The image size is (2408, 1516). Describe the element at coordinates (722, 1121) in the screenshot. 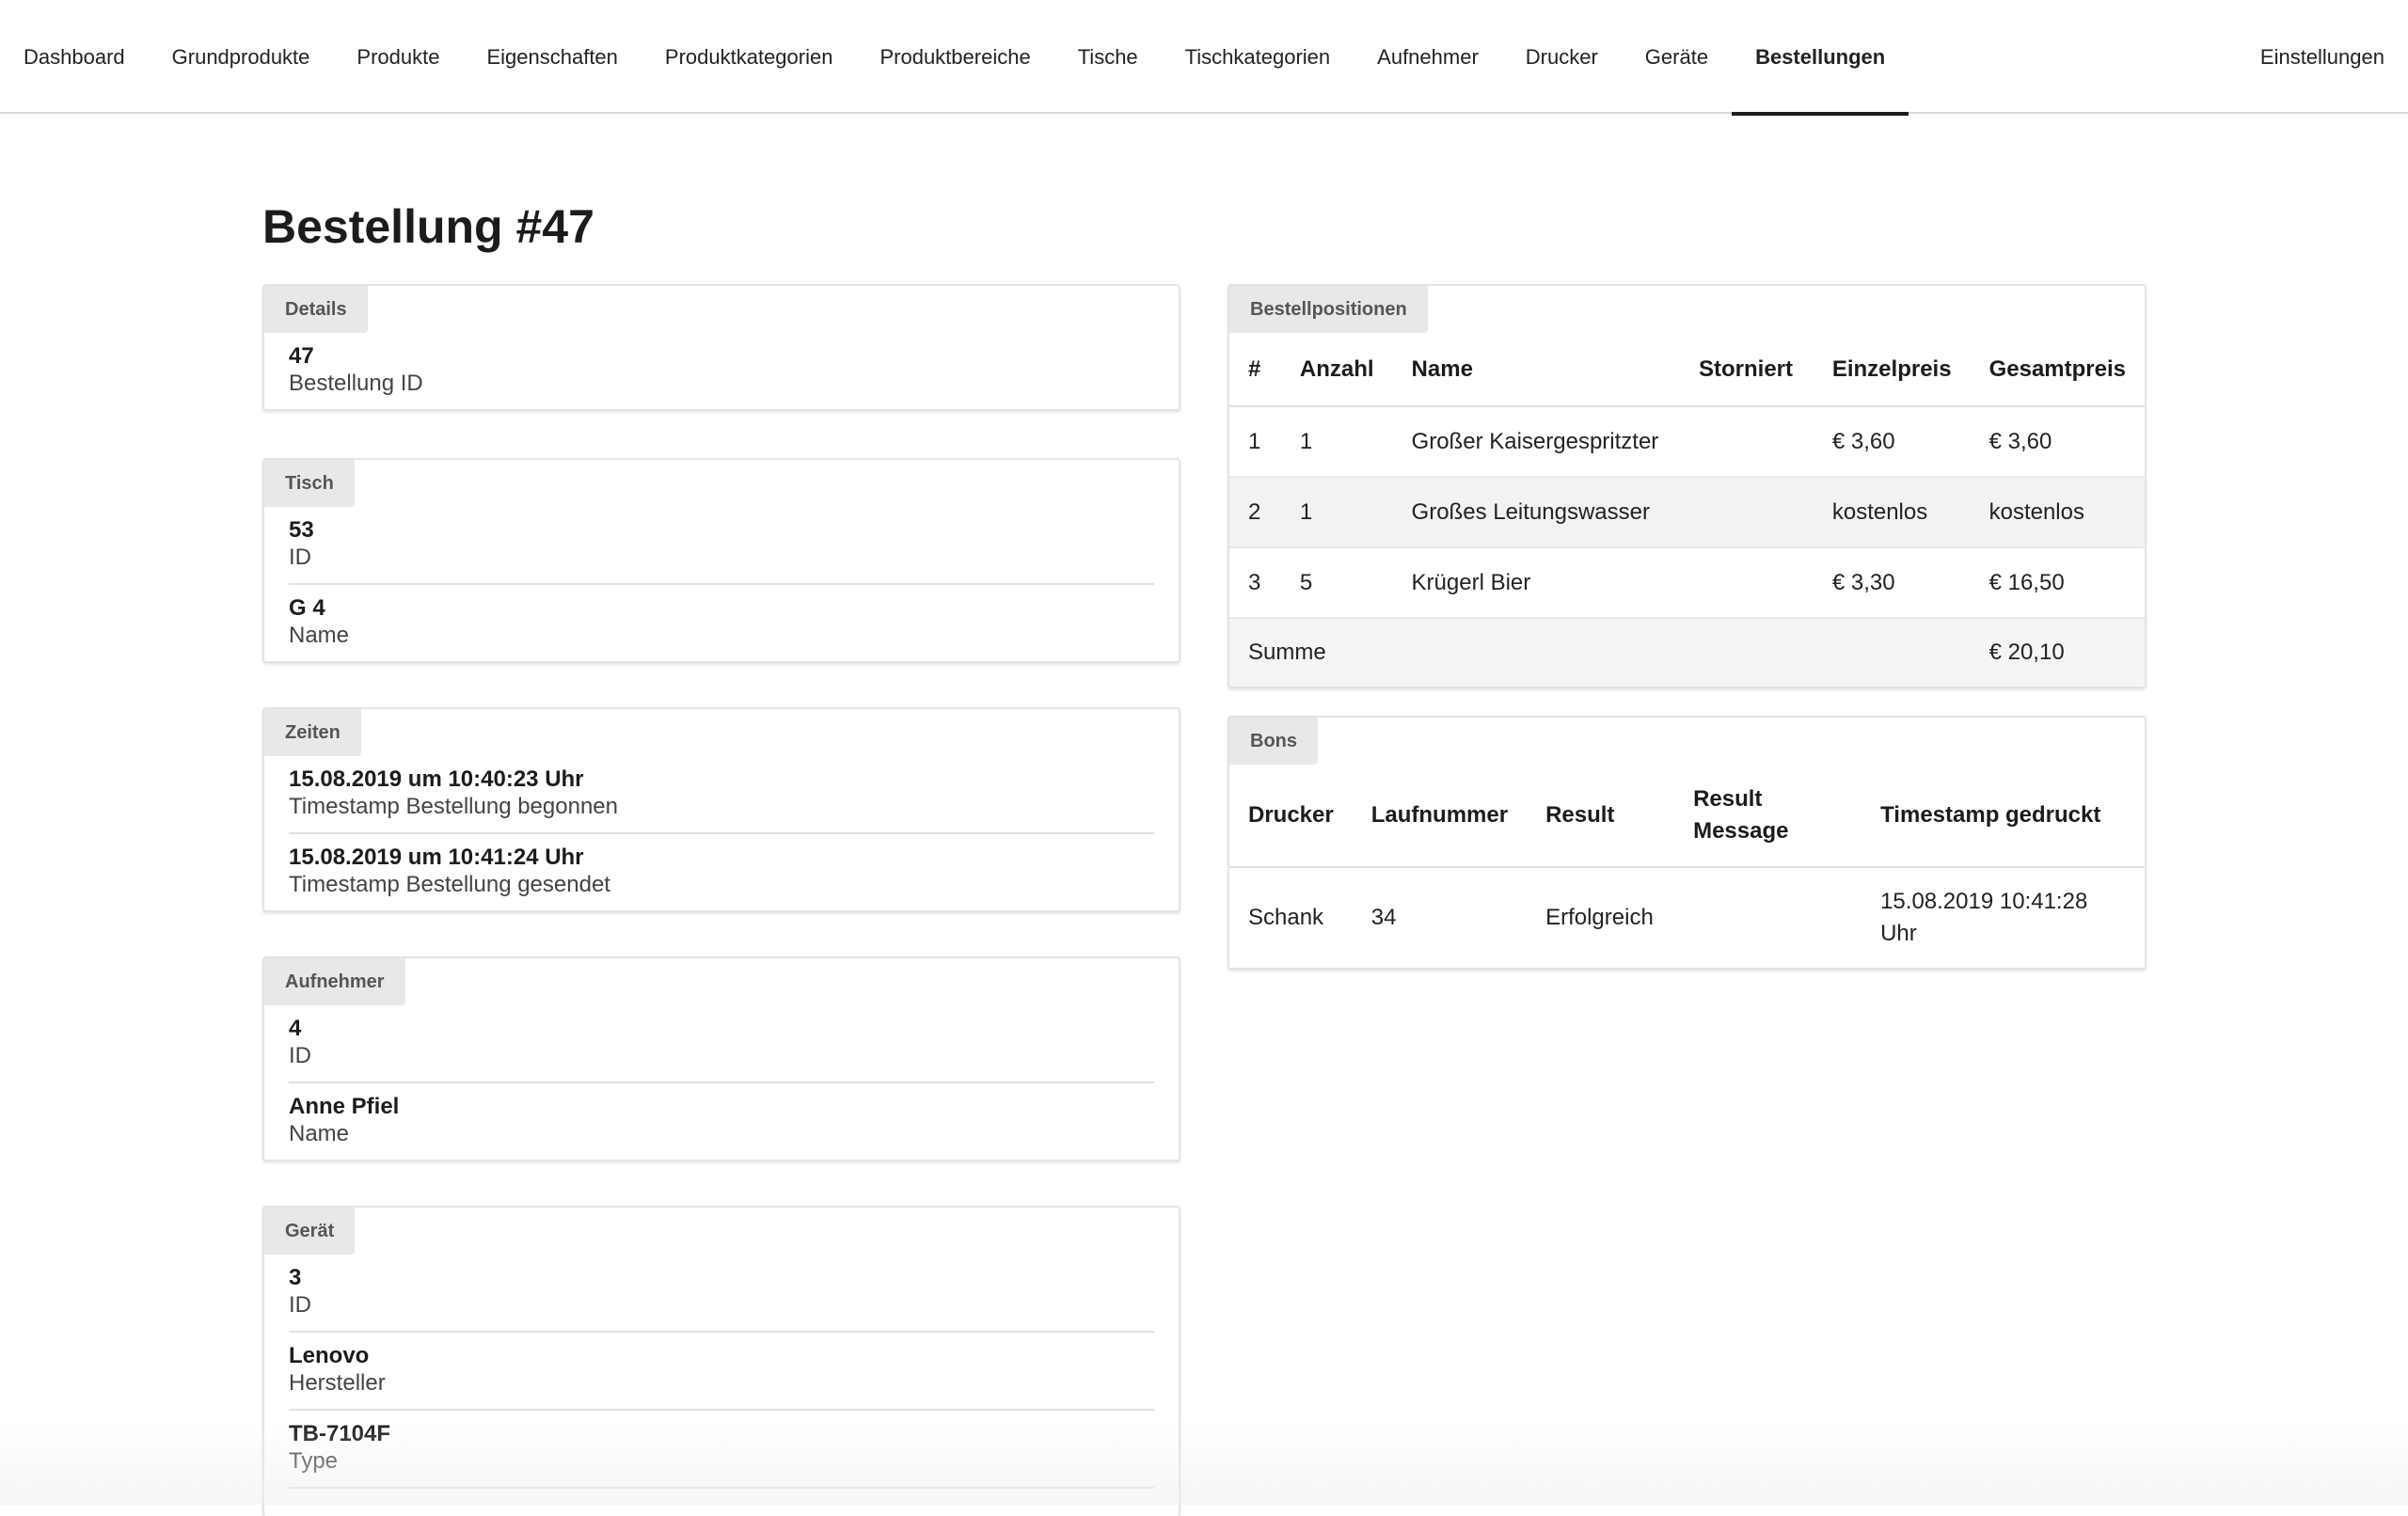

I see `field: Anne Pfiel Name` at that location.